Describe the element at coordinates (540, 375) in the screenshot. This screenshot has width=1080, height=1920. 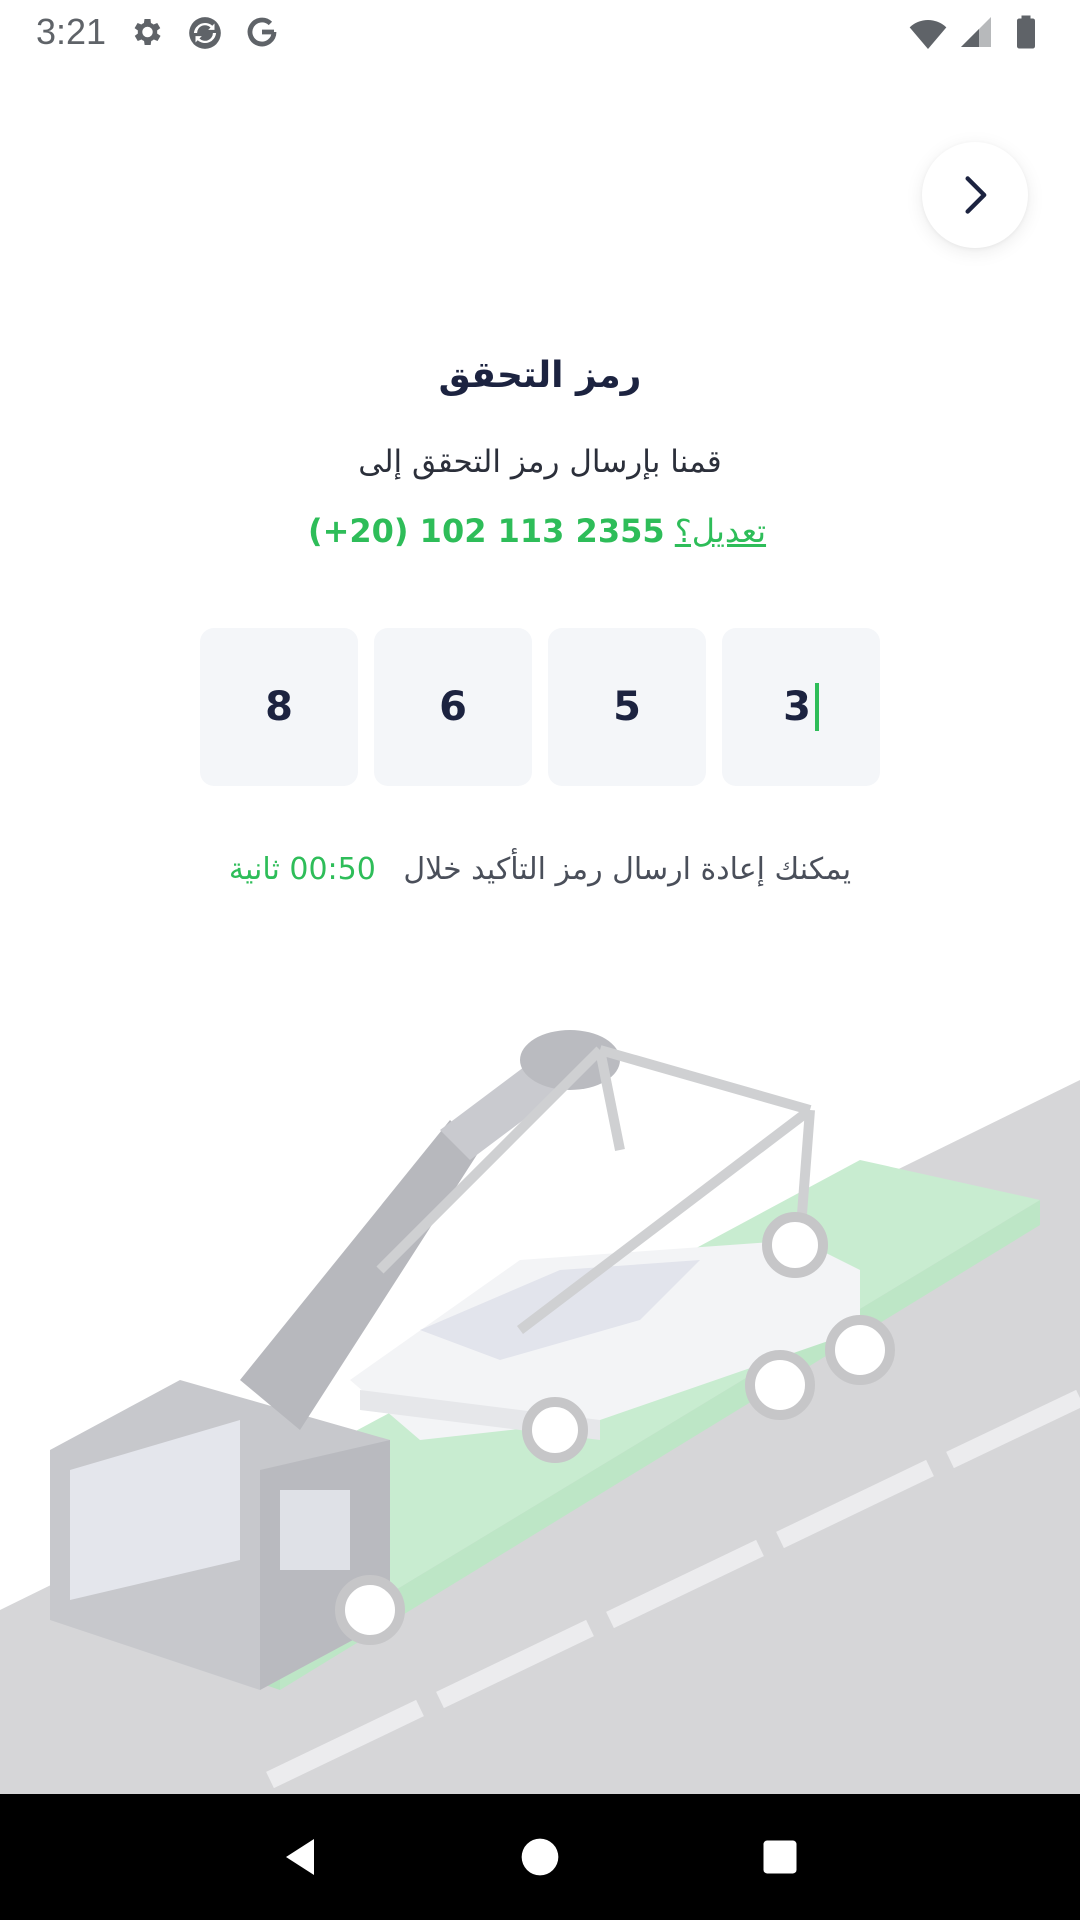
I see `page-title: رمز التحقق` at that location.